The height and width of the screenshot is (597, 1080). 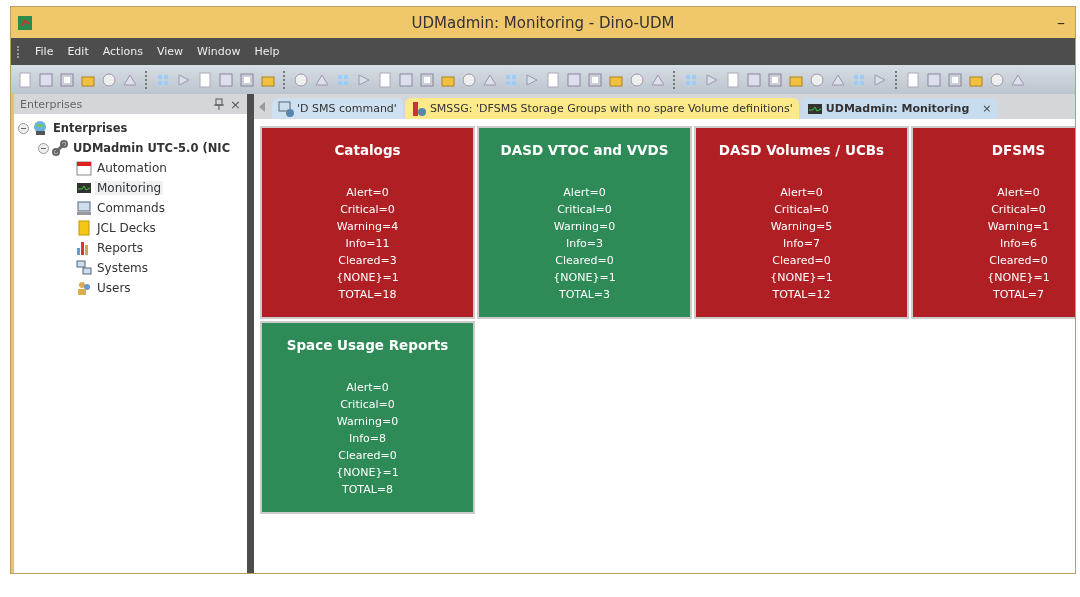 I want to click on count-text: TOTAL=12, so click(x=801, y=295).